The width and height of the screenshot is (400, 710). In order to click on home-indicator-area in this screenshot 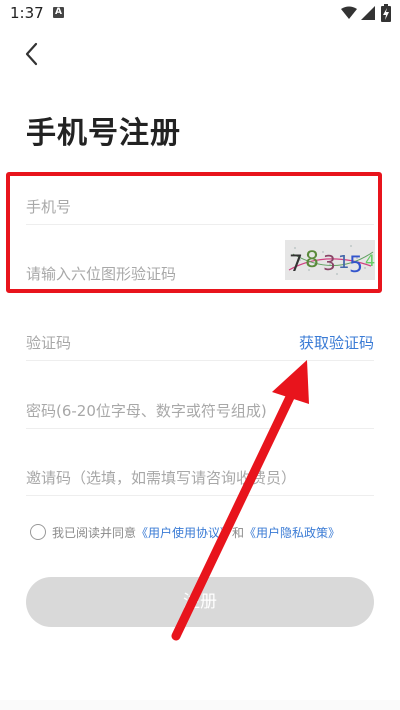, I will do `click(200, 705)`.